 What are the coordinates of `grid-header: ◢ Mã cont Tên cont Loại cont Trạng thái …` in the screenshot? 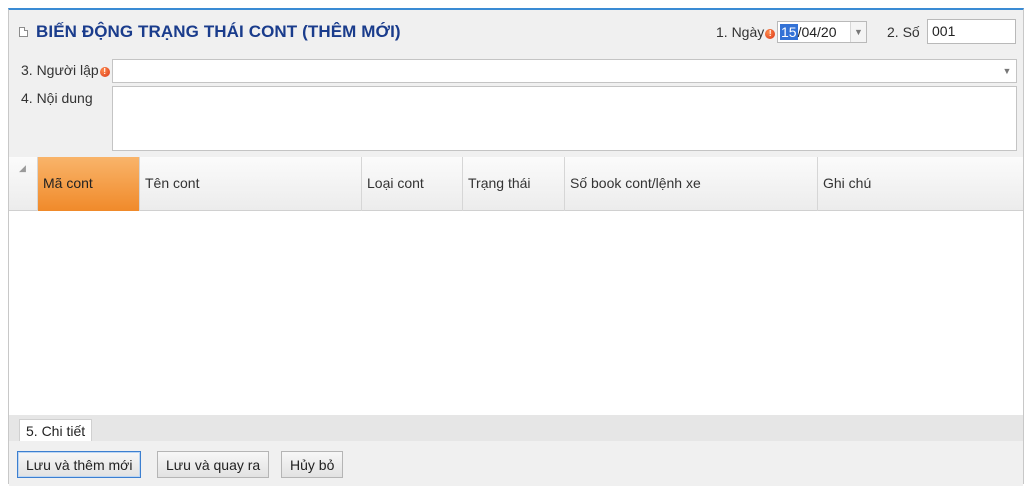 It's located at (516, 184).